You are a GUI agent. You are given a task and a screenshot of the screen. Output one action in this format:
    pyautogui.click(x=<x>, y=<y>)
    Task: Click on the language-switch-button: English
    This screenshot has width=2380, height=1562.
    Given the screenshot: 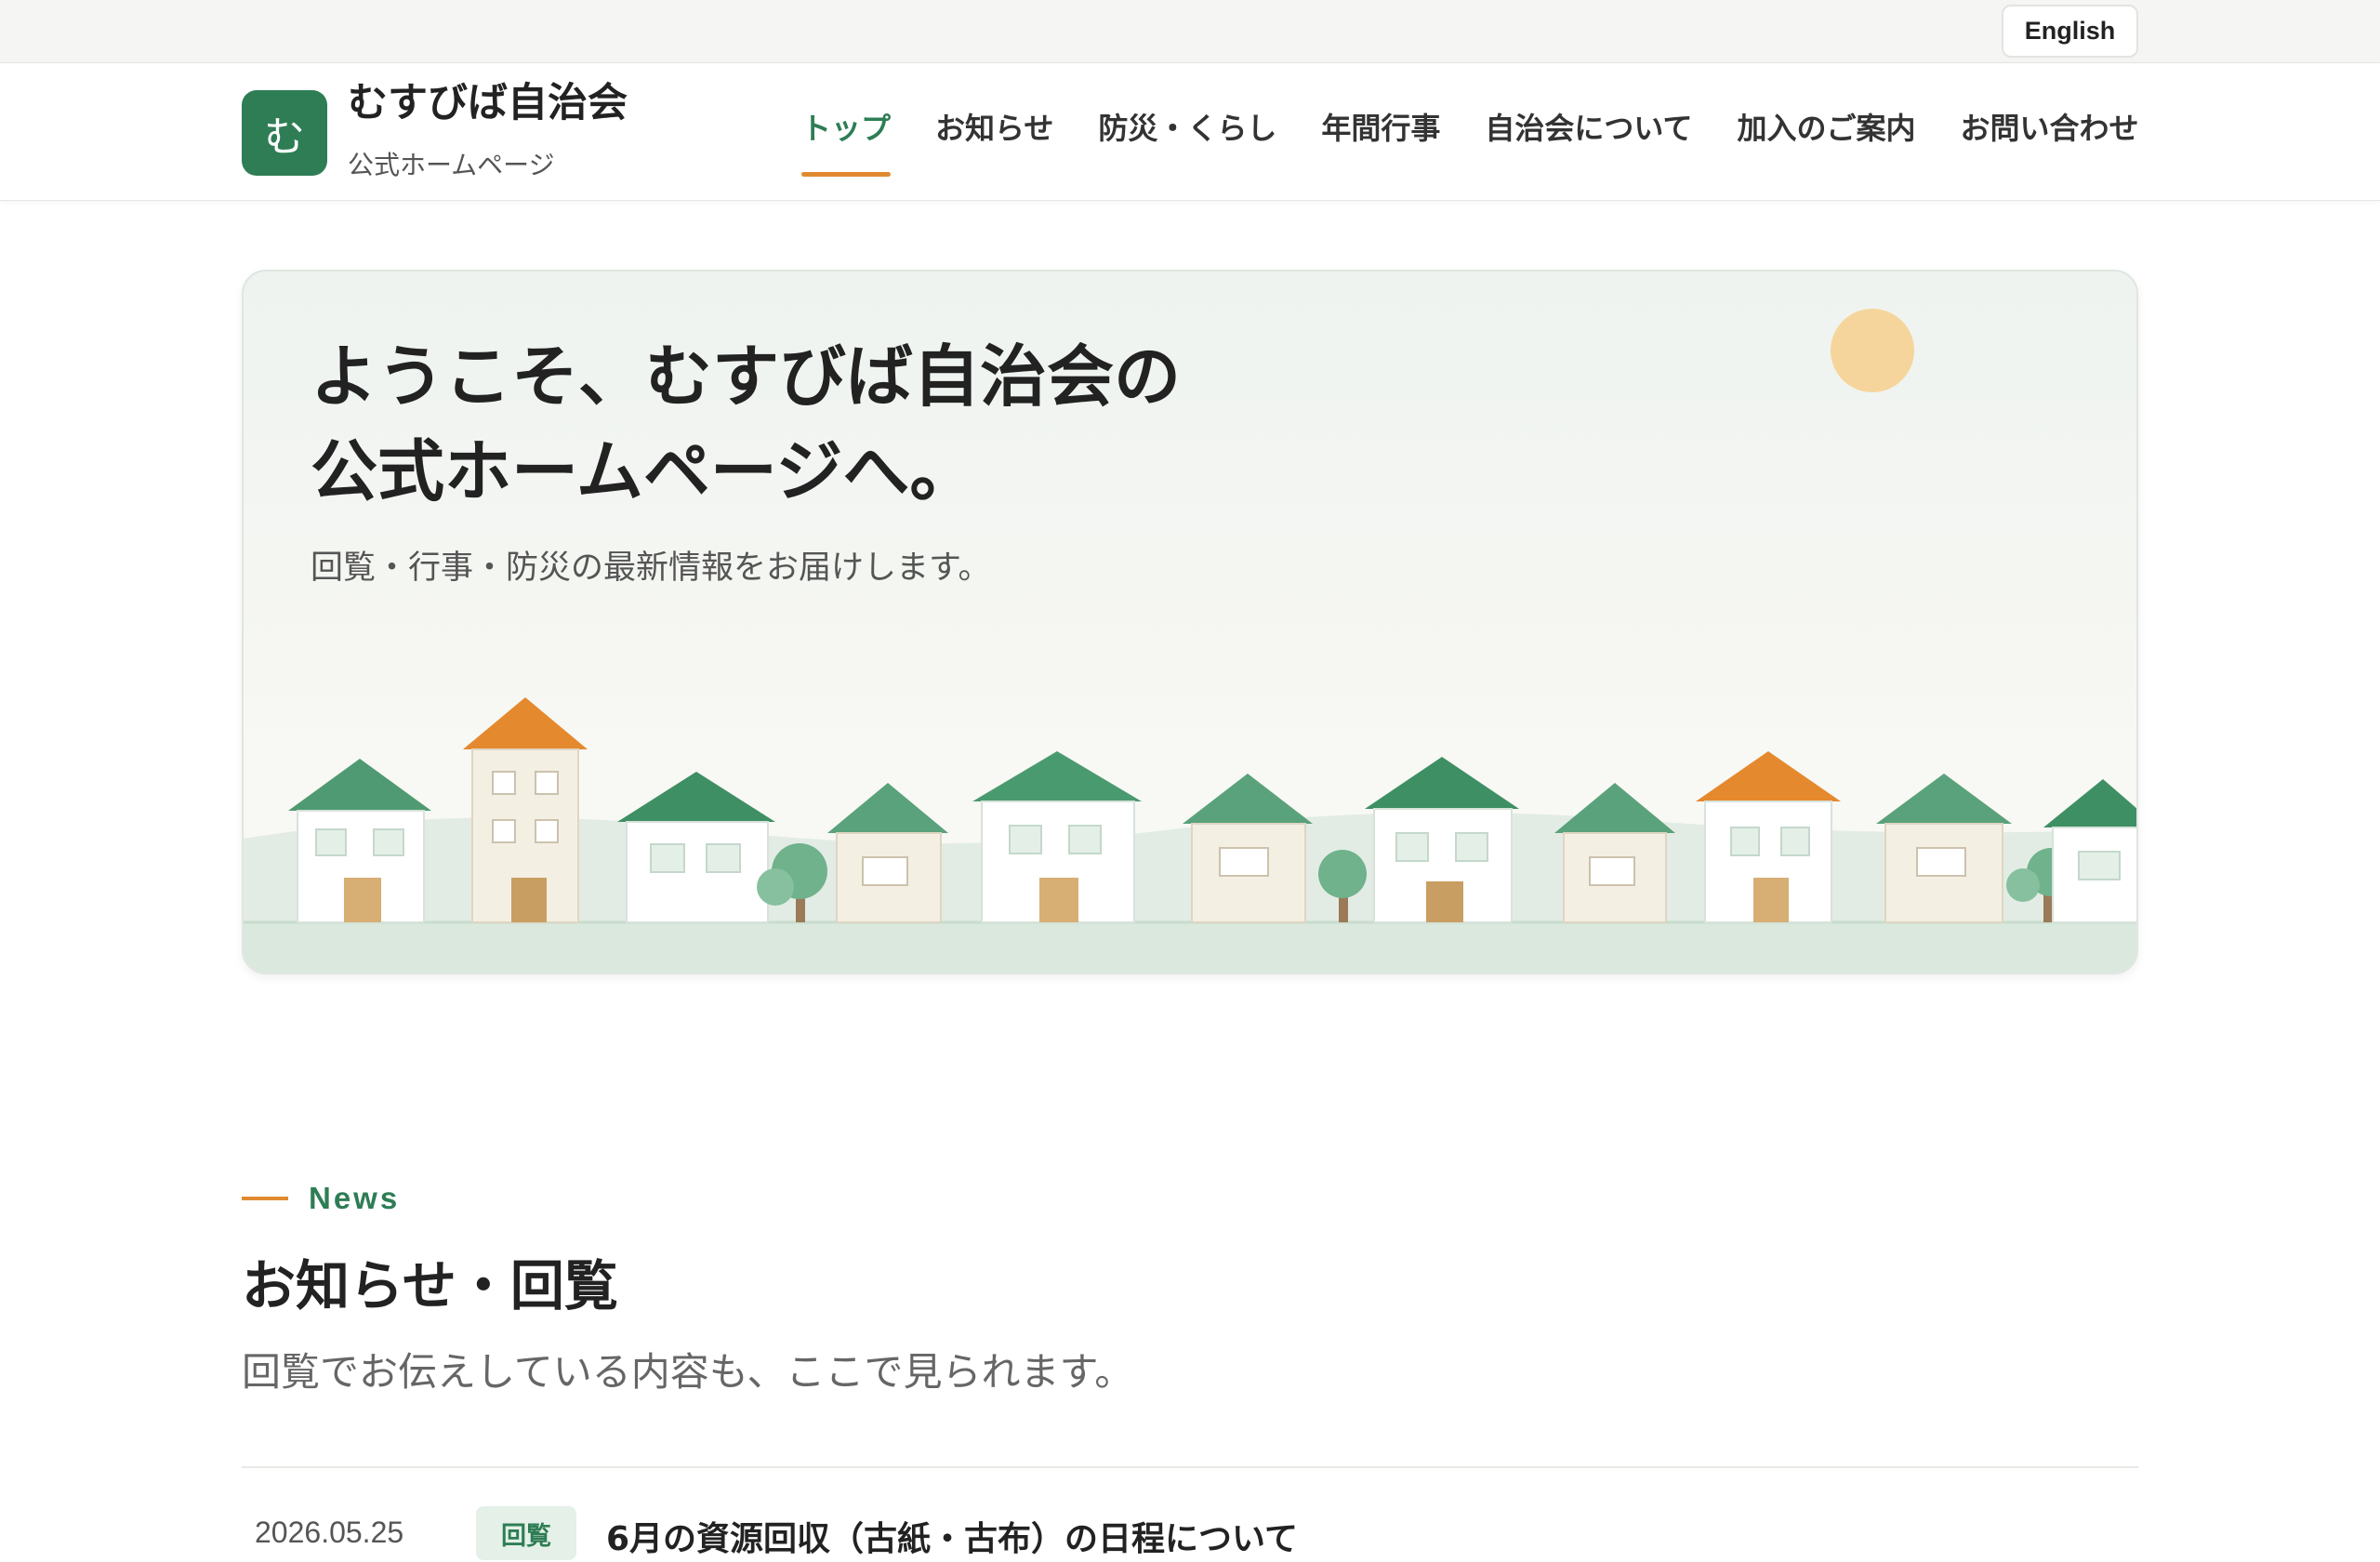 What is the action you would take?
    pyautogui.click(x=2070, y=31)
    